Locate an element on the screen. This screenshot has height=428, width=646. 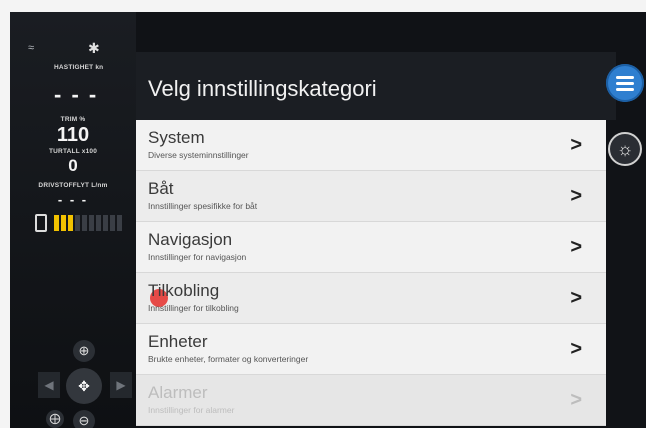
category-subtitle: Innstillinger spesifikke for båt is located at coordinates (203, 206).